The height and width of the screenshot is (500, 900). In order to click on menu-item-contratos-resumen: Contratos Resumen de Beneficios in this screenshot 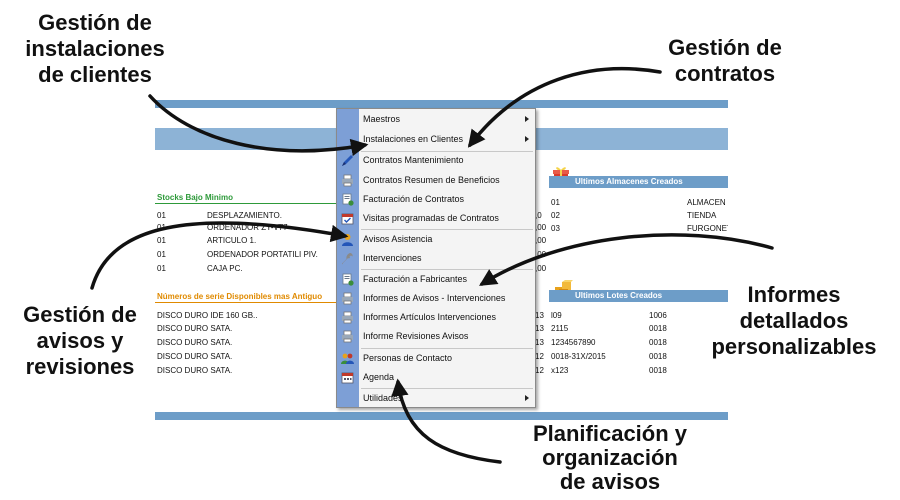, I will do `click(436, 180)`.